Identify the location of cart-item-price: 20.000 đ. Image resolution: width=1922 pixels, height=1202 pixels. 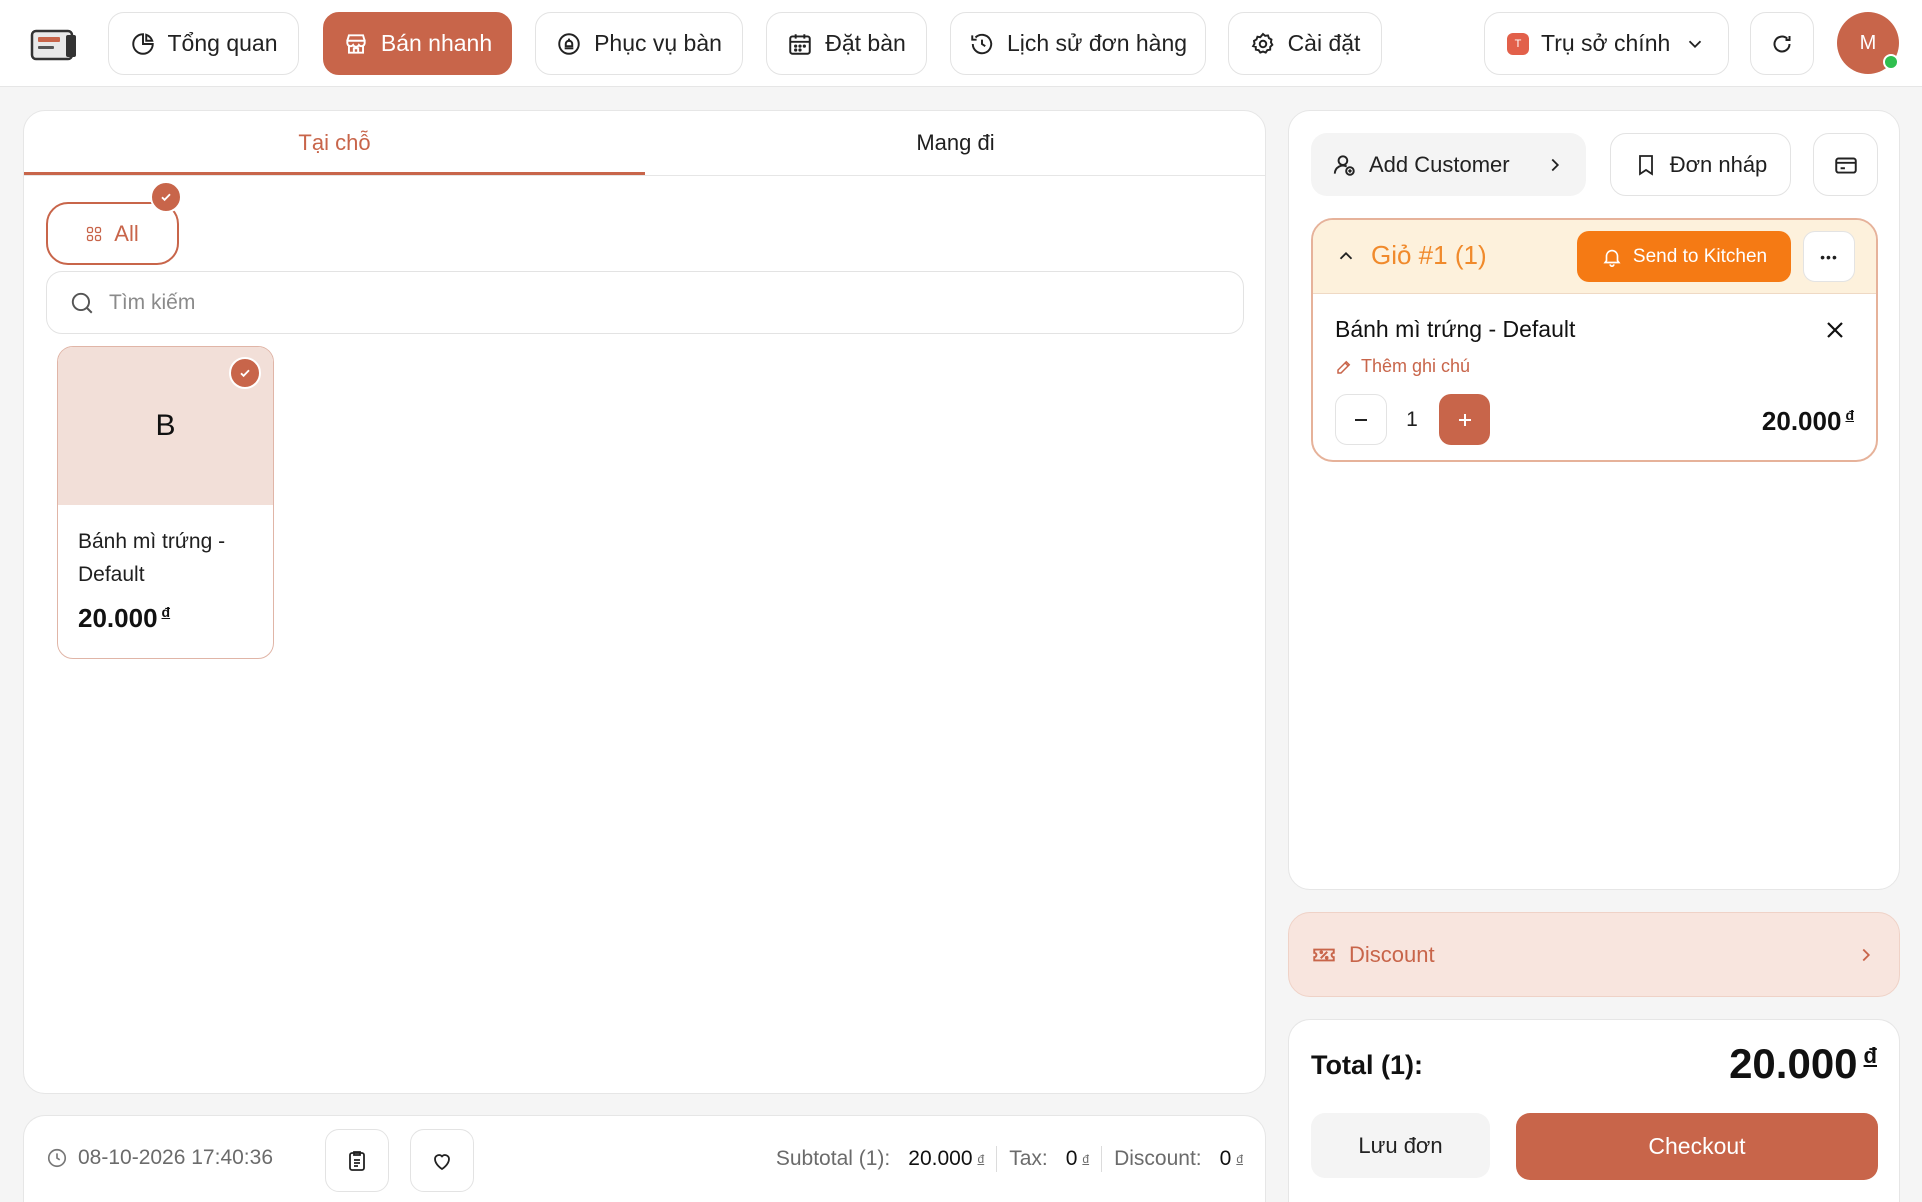
(1808, 421).